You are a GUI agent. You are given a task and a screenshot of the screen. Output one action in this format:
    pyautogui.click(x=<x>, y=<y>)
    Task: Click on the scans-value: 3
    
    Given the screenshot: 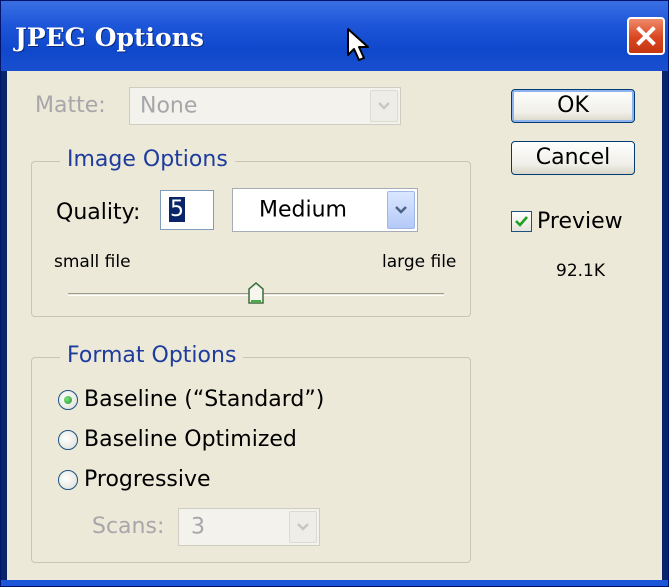 What is the action you would take?
    pyautogui.click(x=198, y=527)
    